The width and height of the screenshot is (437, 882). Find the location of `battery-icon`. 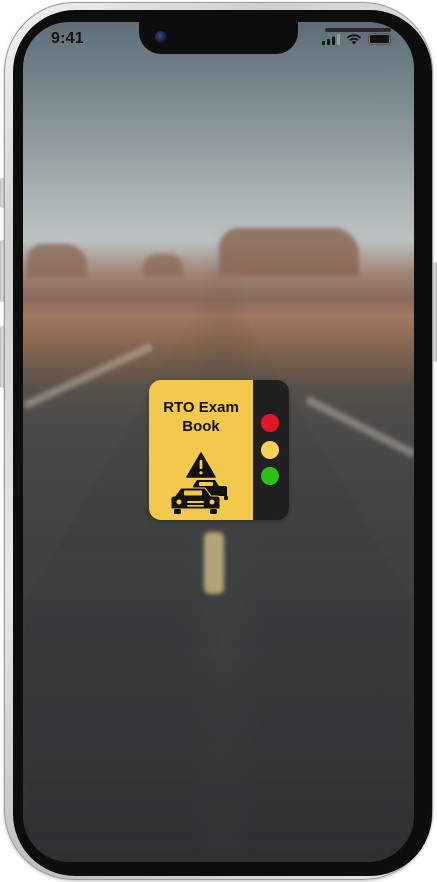

battery-icon is located at coordinates (381, 39).